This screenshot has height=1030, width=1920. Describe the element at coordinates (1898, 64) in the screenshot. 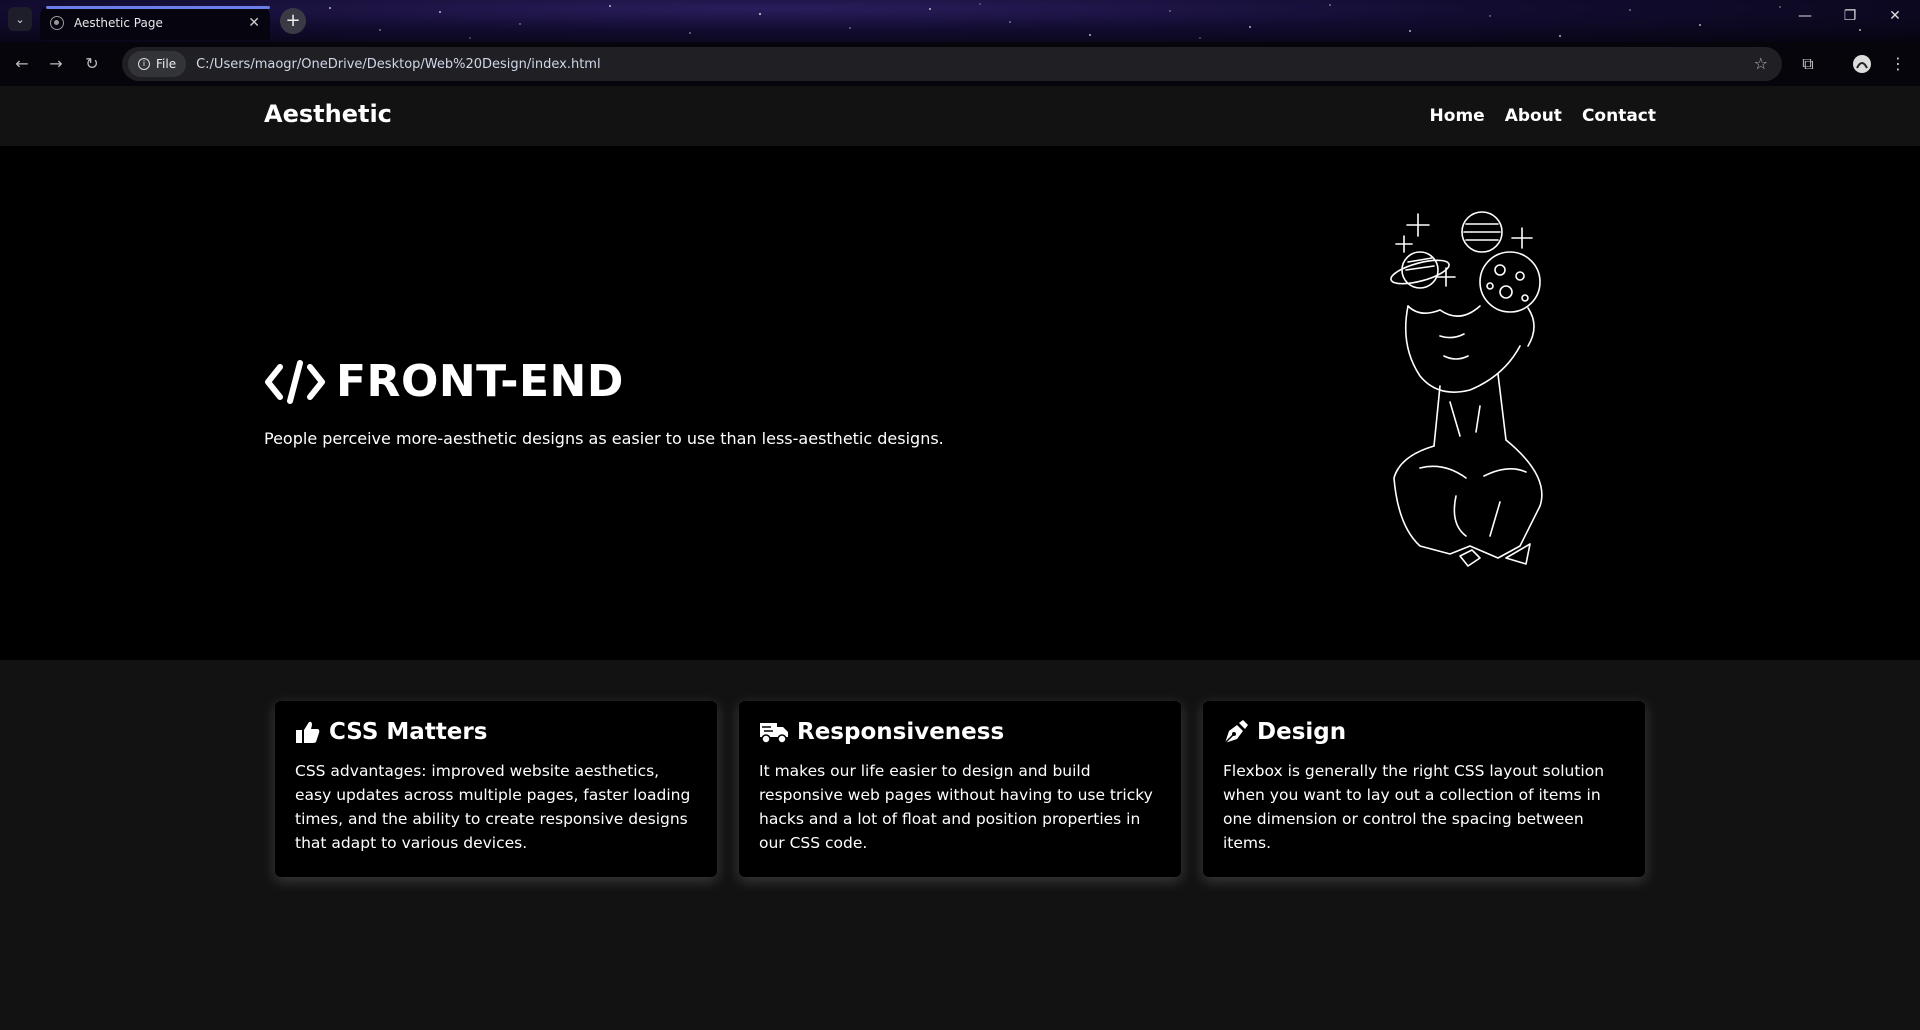

I see `menu-kebab-icon: ⋮` at that location.